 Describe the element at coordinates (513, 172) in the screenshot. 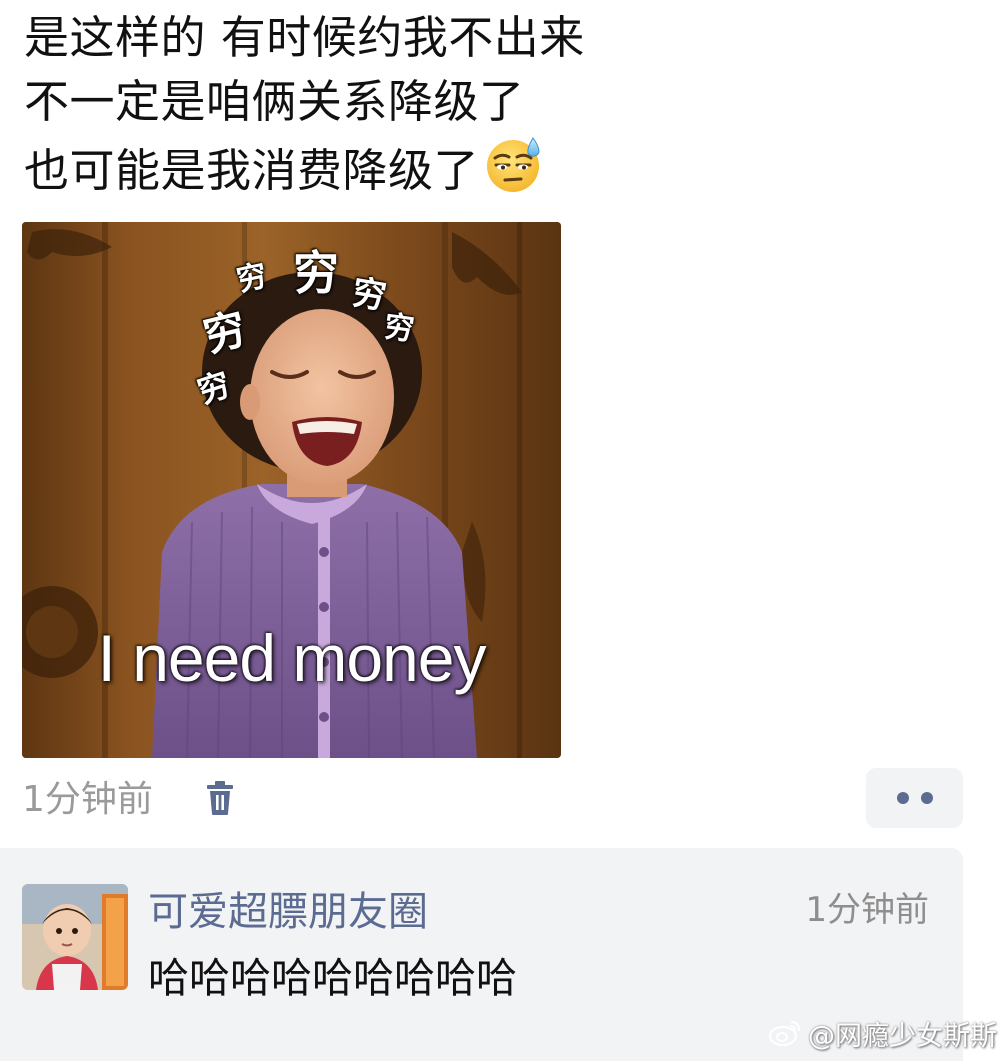

I see `sweat-smile-emoji-icon` at that location.